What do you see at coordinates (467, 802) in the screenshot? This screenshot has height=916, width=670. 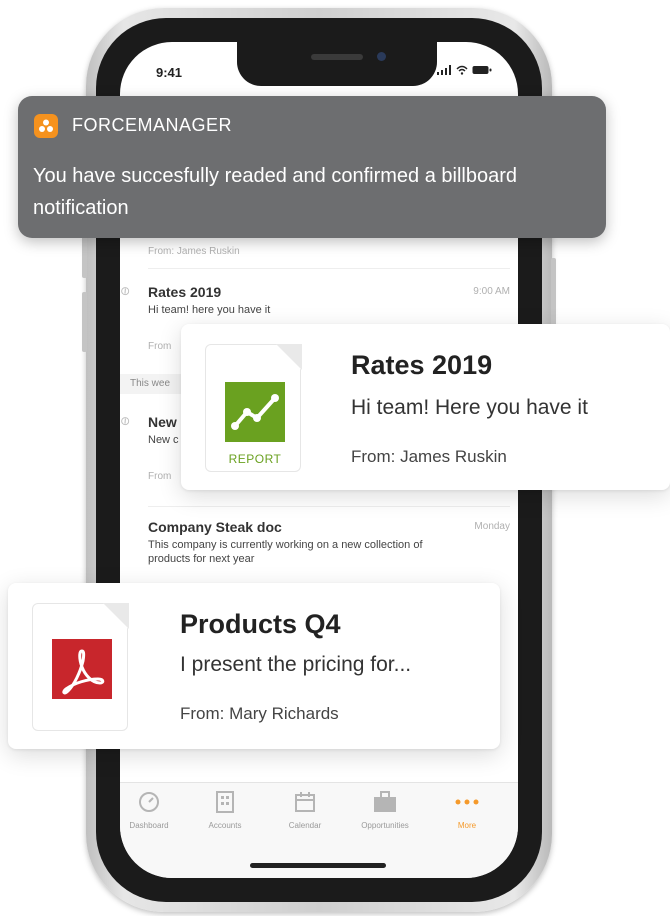 I see `more-icon` at bounding box center [467, 802].